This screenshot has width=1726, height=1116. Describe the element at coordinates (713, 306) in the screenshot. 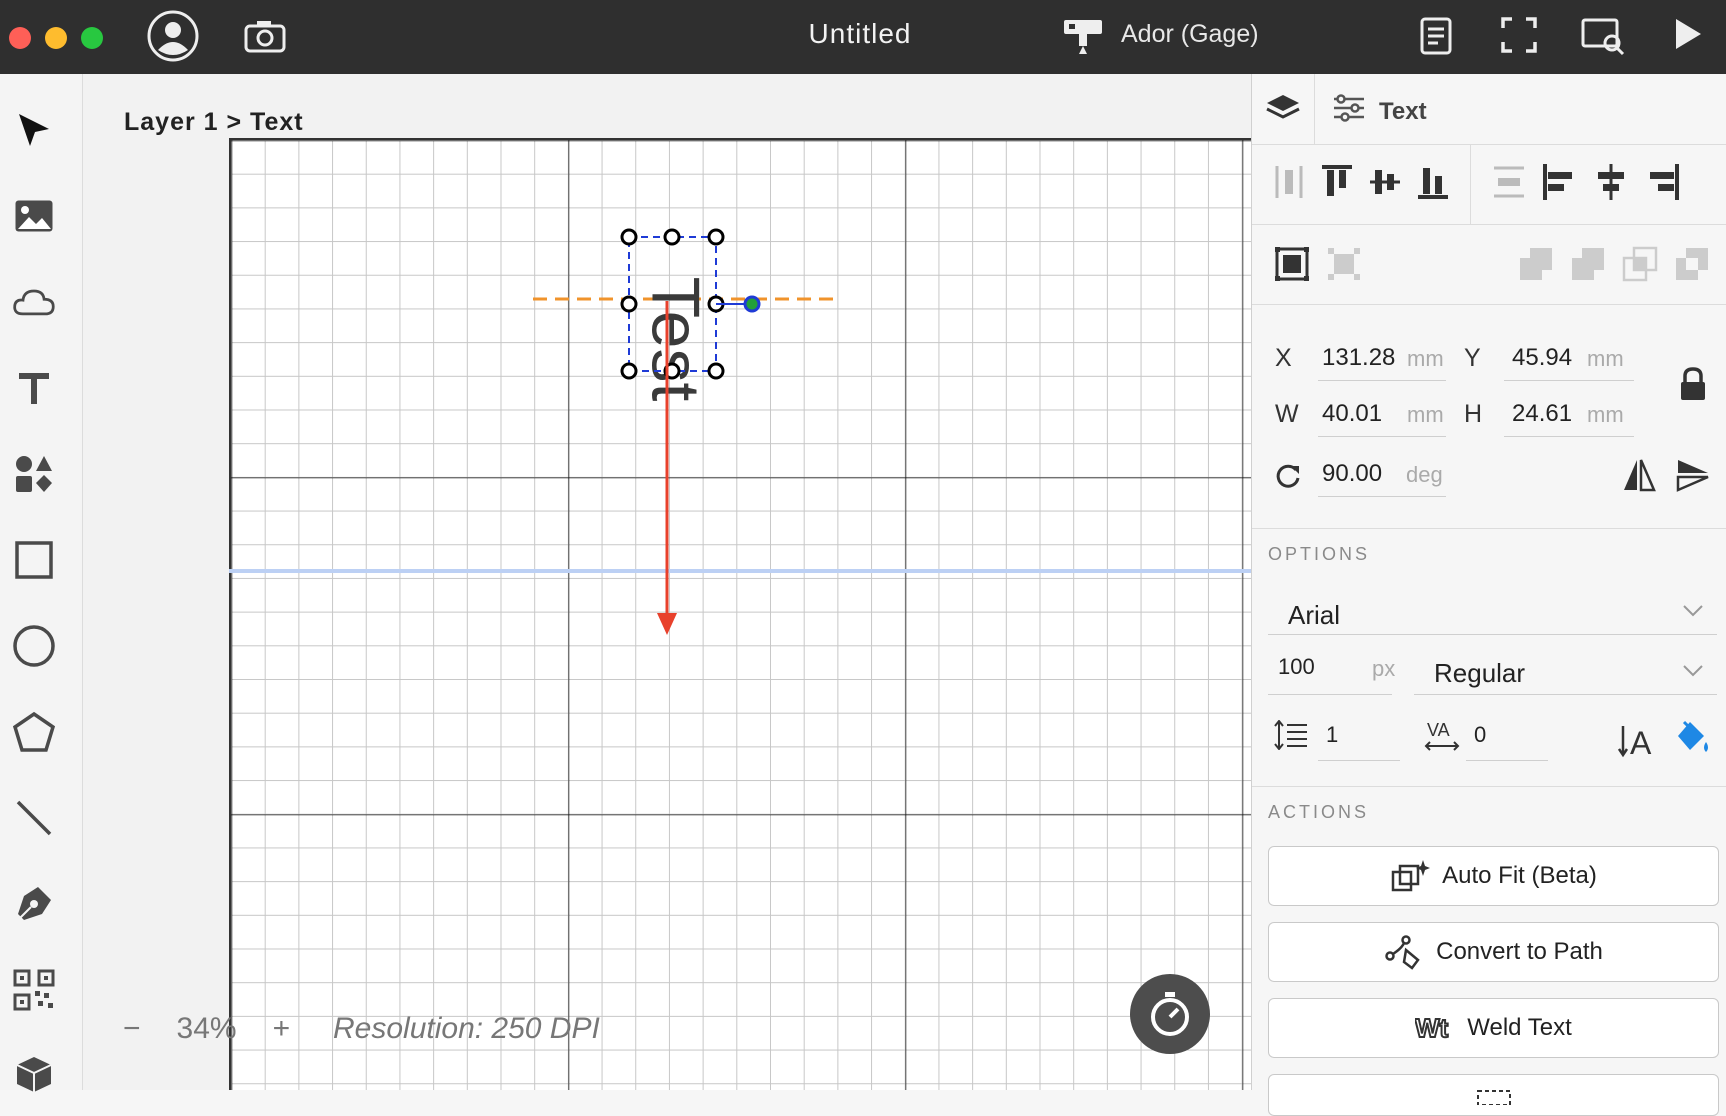

I see `selection-box` at that location.